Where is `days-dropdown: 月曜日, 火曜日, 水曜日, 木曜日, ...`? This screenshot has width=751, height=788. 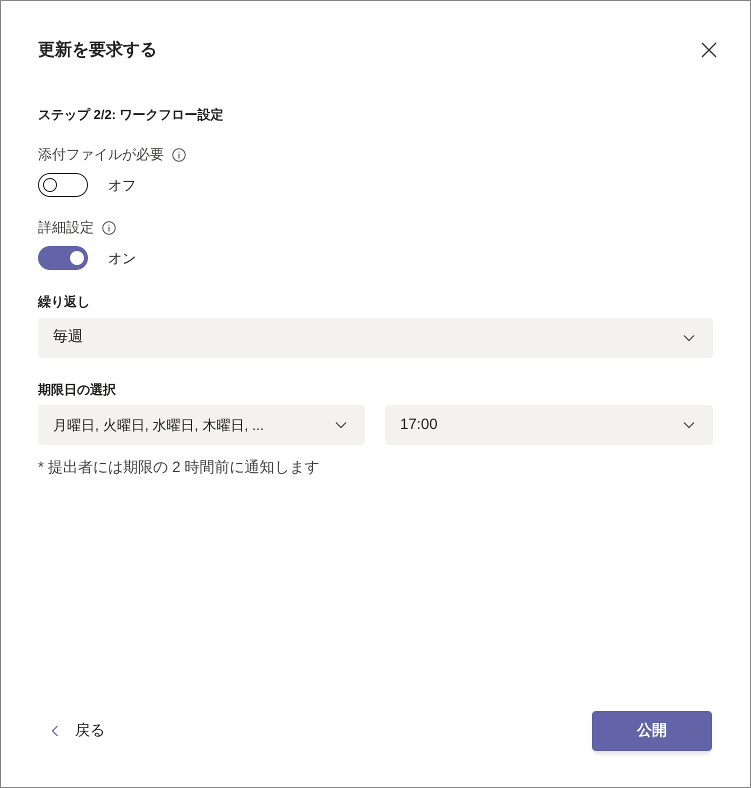 days-dropdown: 月曜日, 火曜日, 水曜日, 木曜日, ... is located at coordinates (201, 425).